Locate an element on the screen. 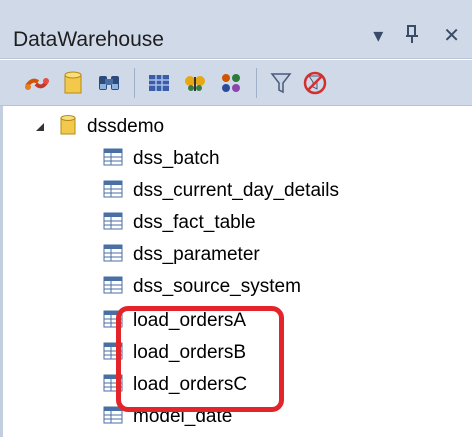 The width and height of the screenshot is (472, 437). connect-icon is located at coordinates (37, 83).